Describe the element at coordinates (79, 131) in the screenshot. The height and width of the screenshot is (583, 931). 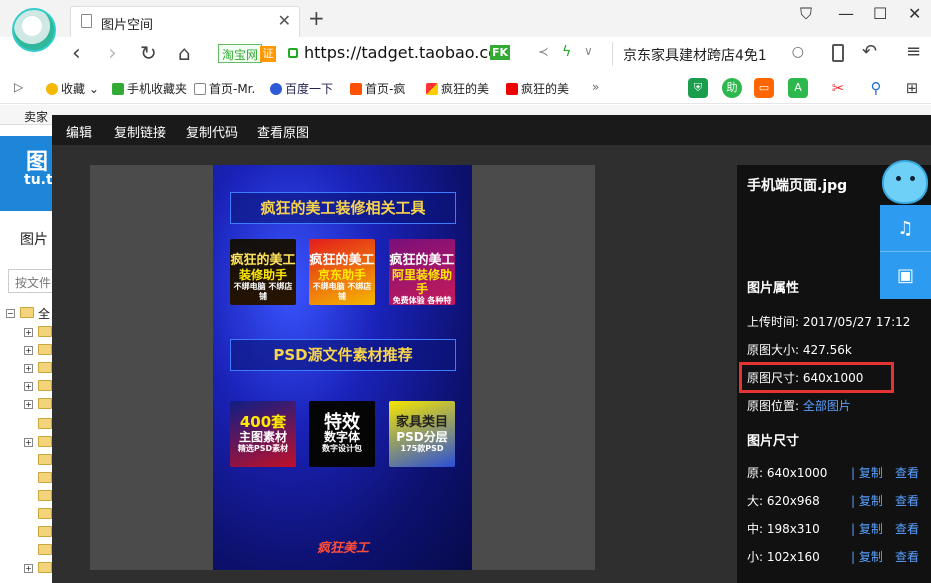
I see `edit-button: 编辑` at that location.